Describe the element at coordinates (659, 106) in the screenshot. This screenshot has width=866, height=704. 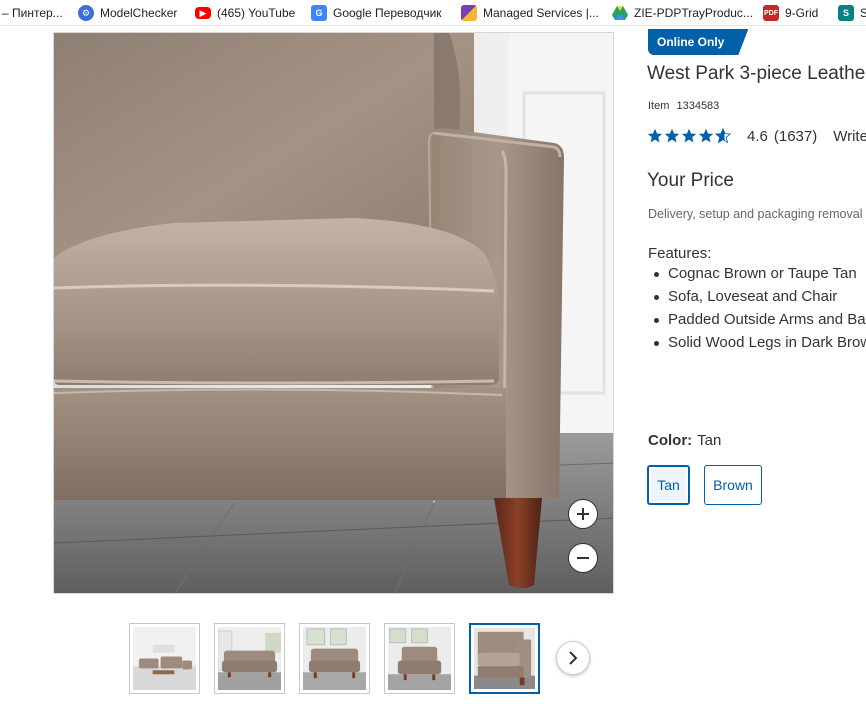
I see `item-label: Item` at that location.